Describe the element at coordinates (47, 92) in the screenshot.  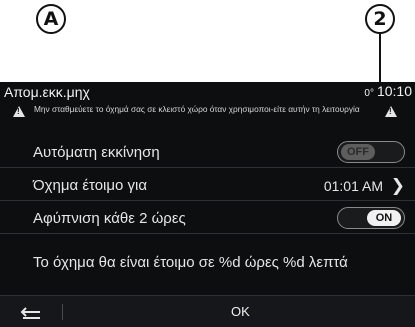
I see `page-title: Απομ.εκκ.μηχ` at that location.